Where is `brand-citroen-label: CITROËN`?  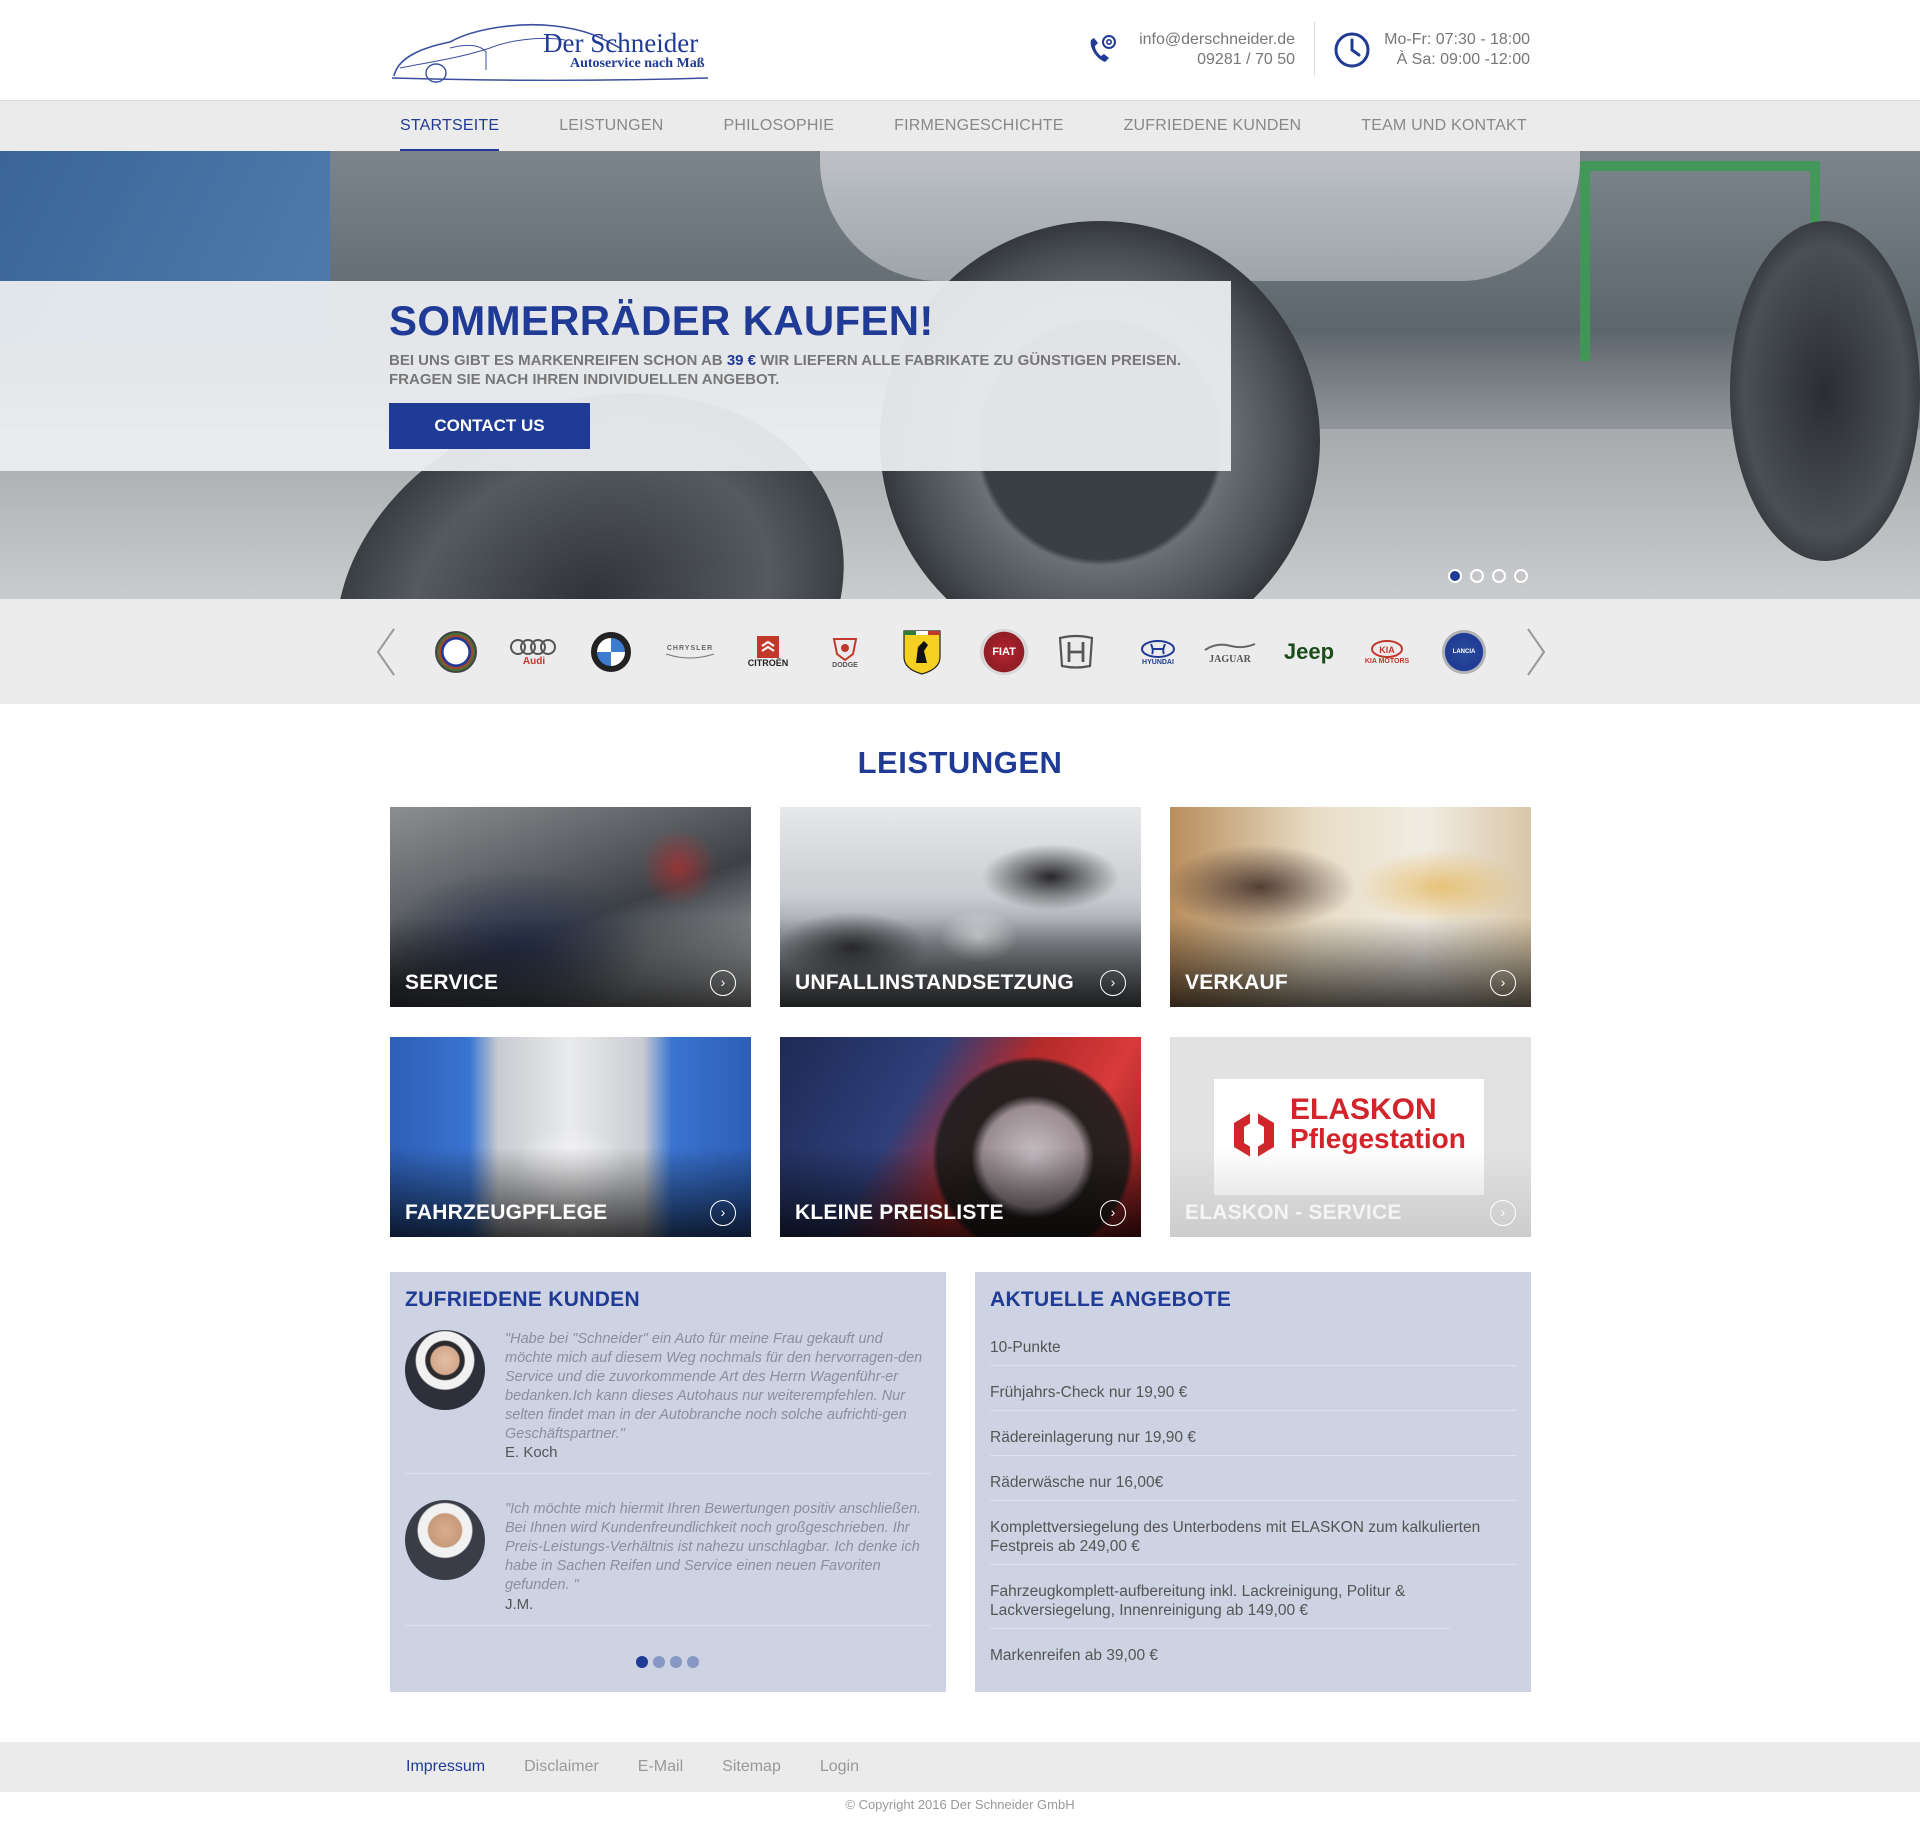
brand-citroen-label: CITROËN is located at coordinates (768, 663).